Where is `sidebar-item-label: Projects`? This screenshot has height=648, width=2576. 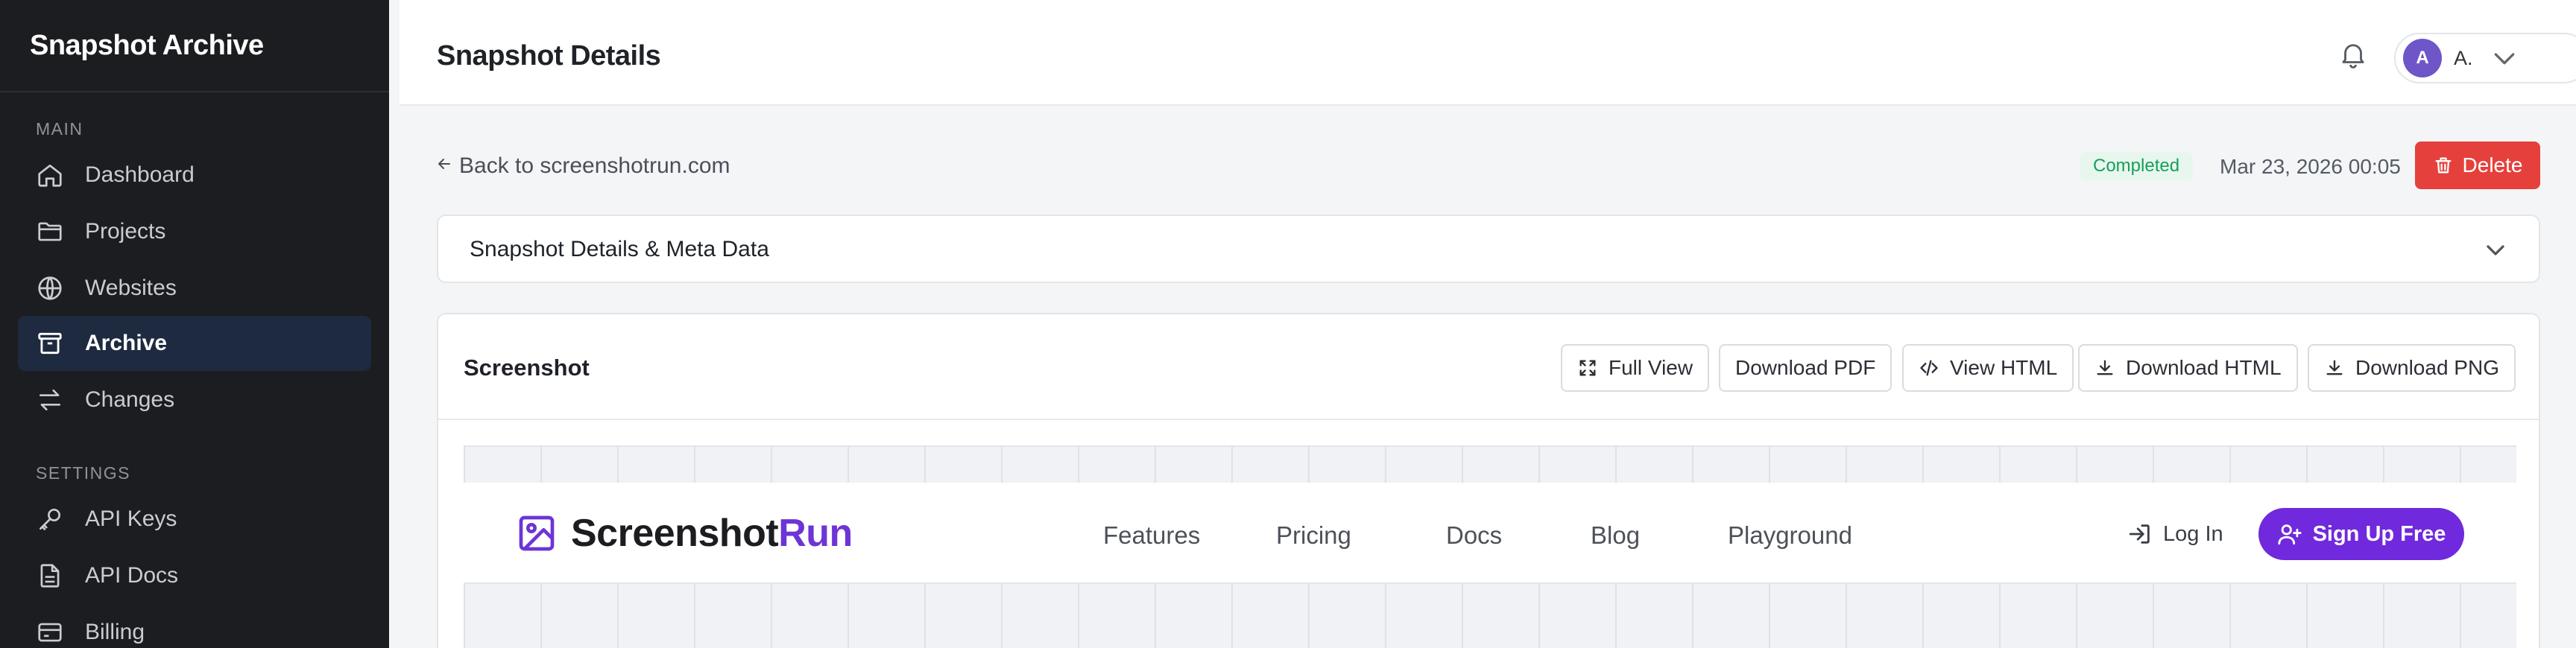
sidebar-item-label: Projects is located at coordinates (126, 231).